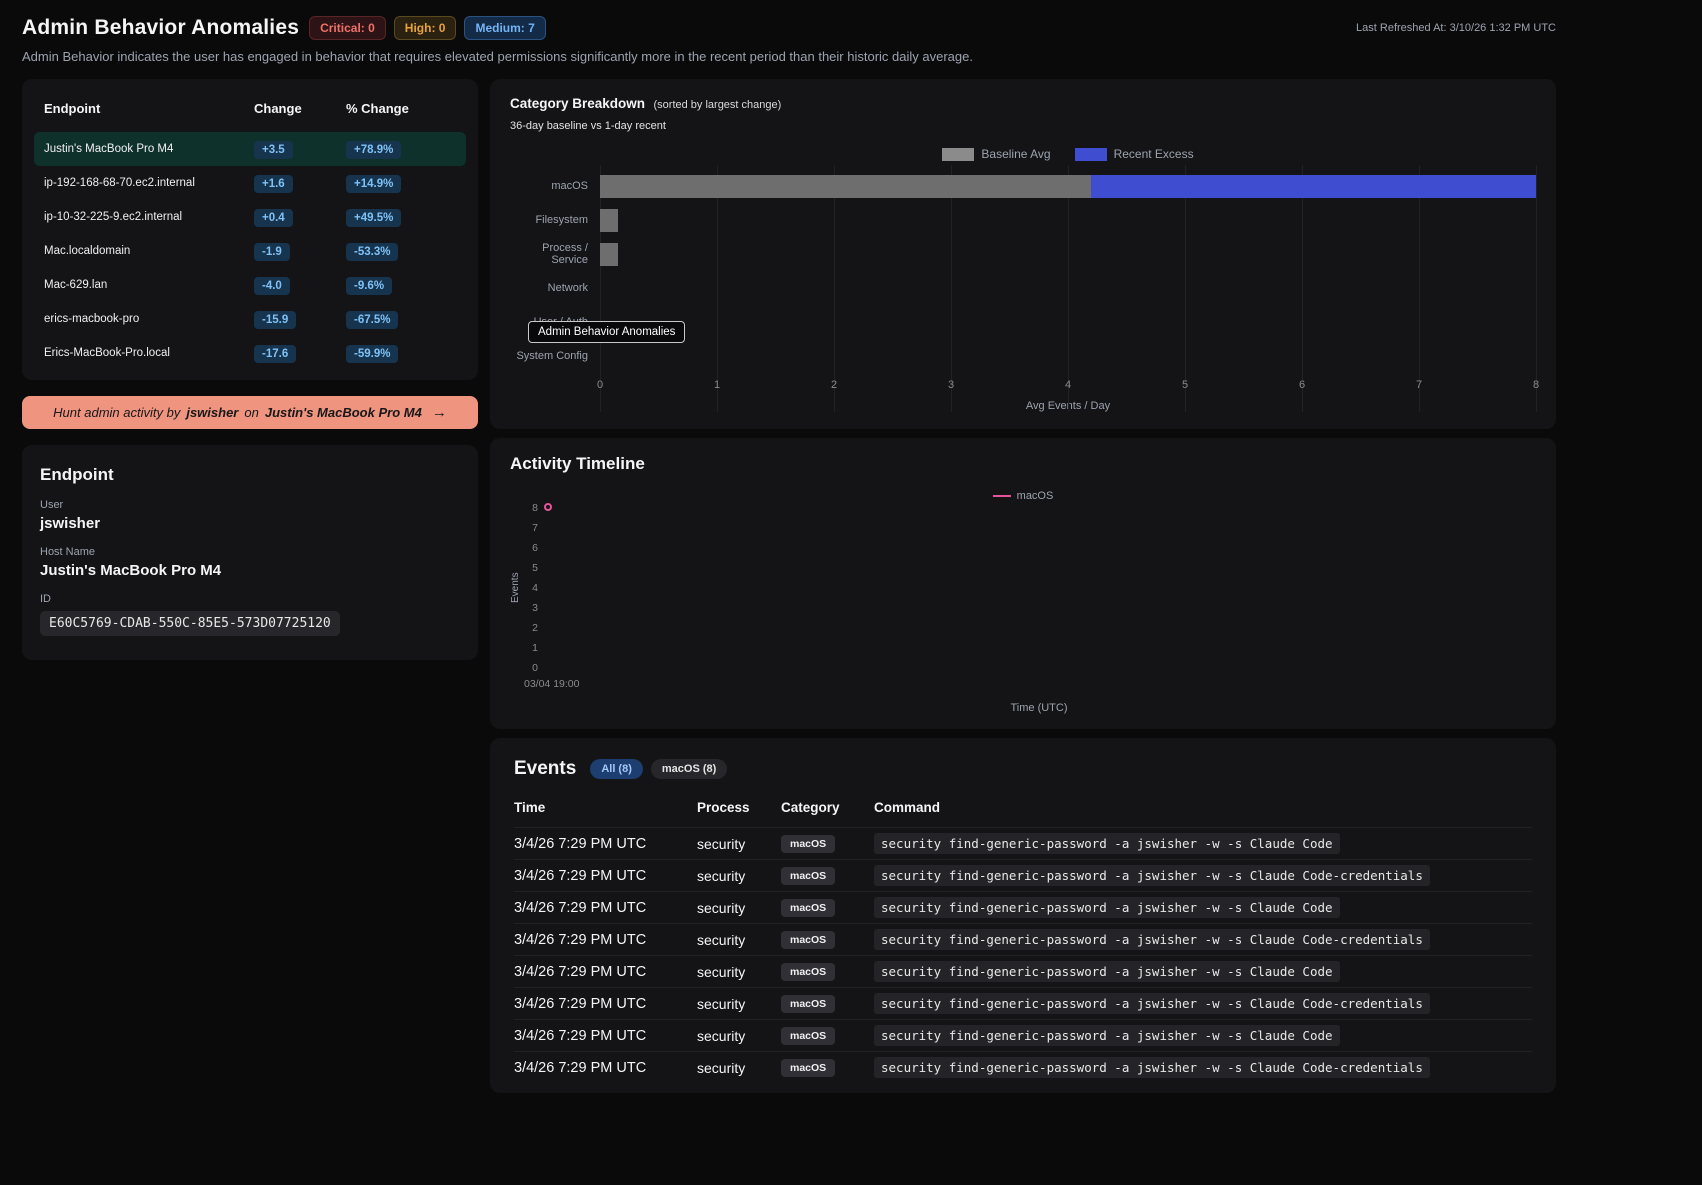 The image size is (1702, 1185). I want to click on category-label: macOS, so click(569, 186).